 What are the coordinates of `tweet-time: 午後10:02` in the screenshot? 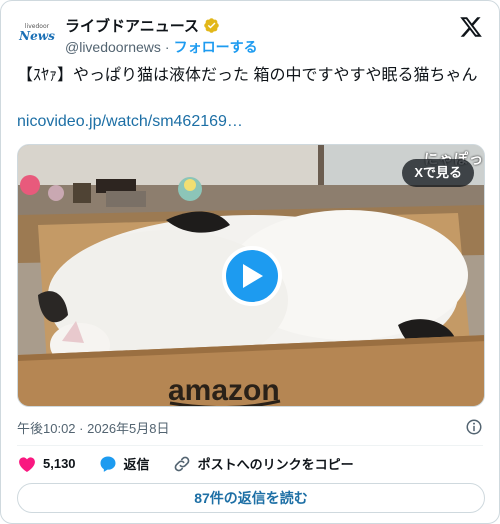 It's located at (46, 428).